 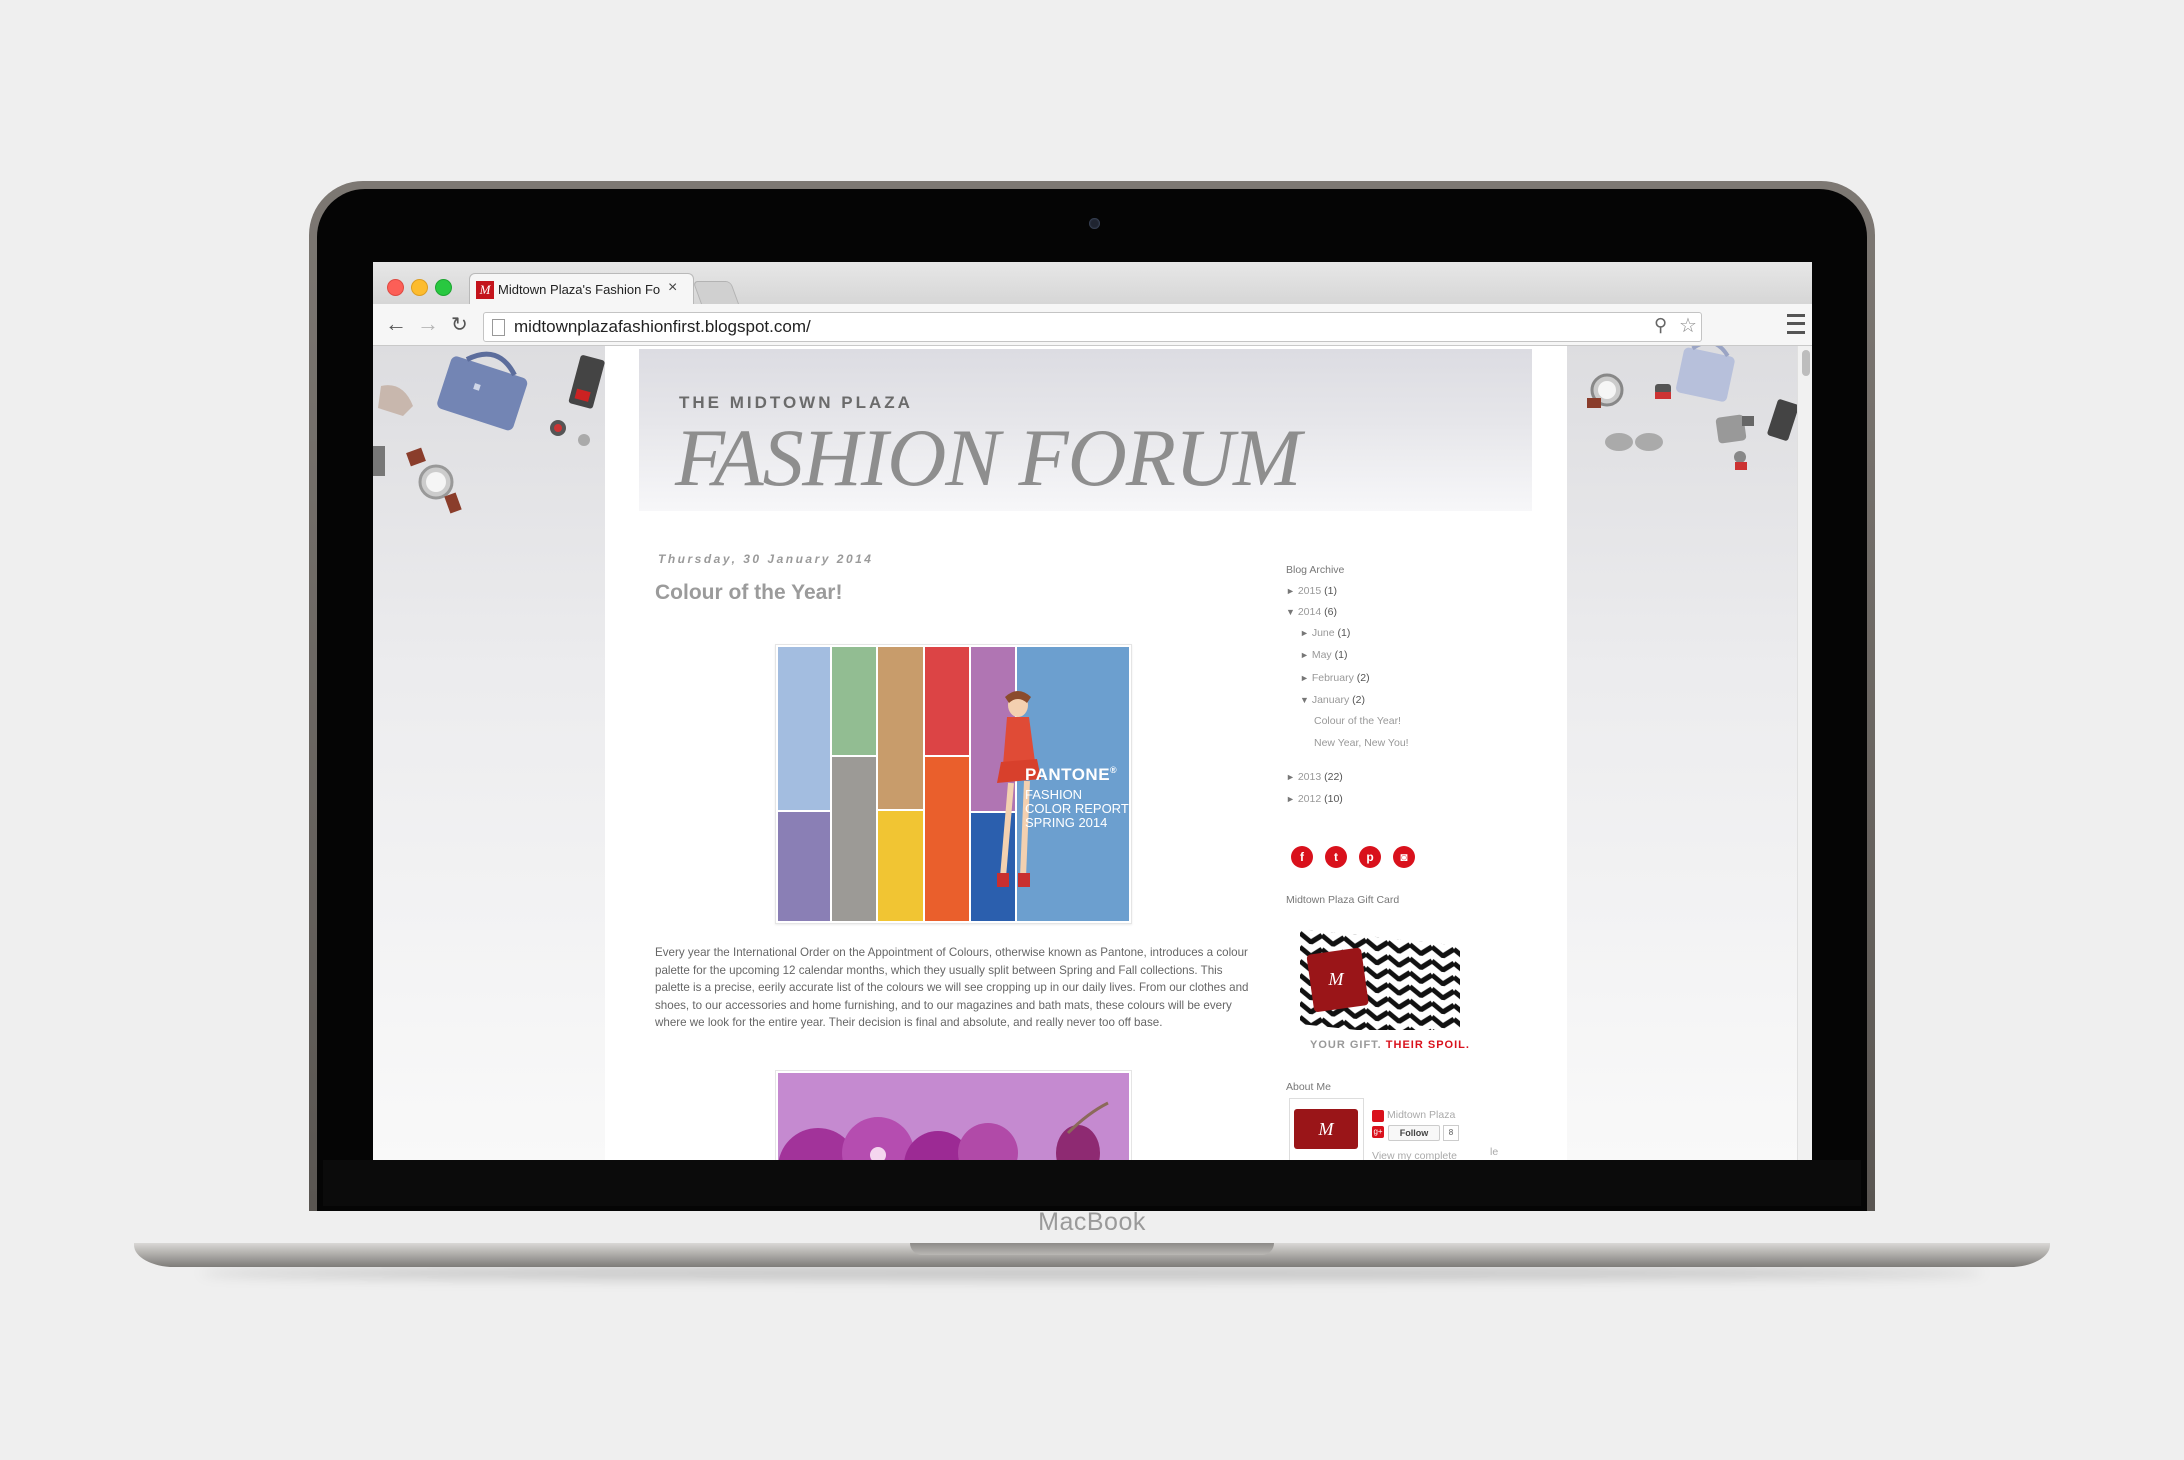 I want to click on archive-item: ▼ January (2), so click(x=1332, y=700).